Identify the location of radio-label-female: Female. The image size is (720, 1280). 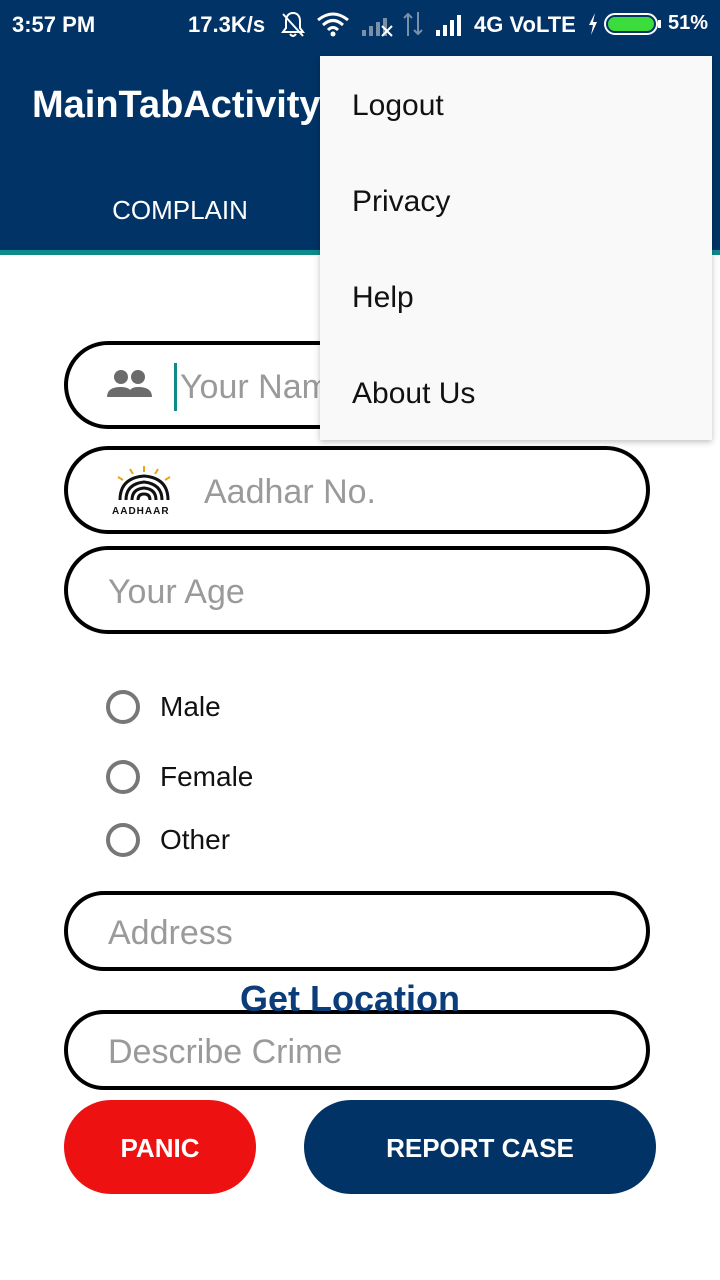
(207, 776).